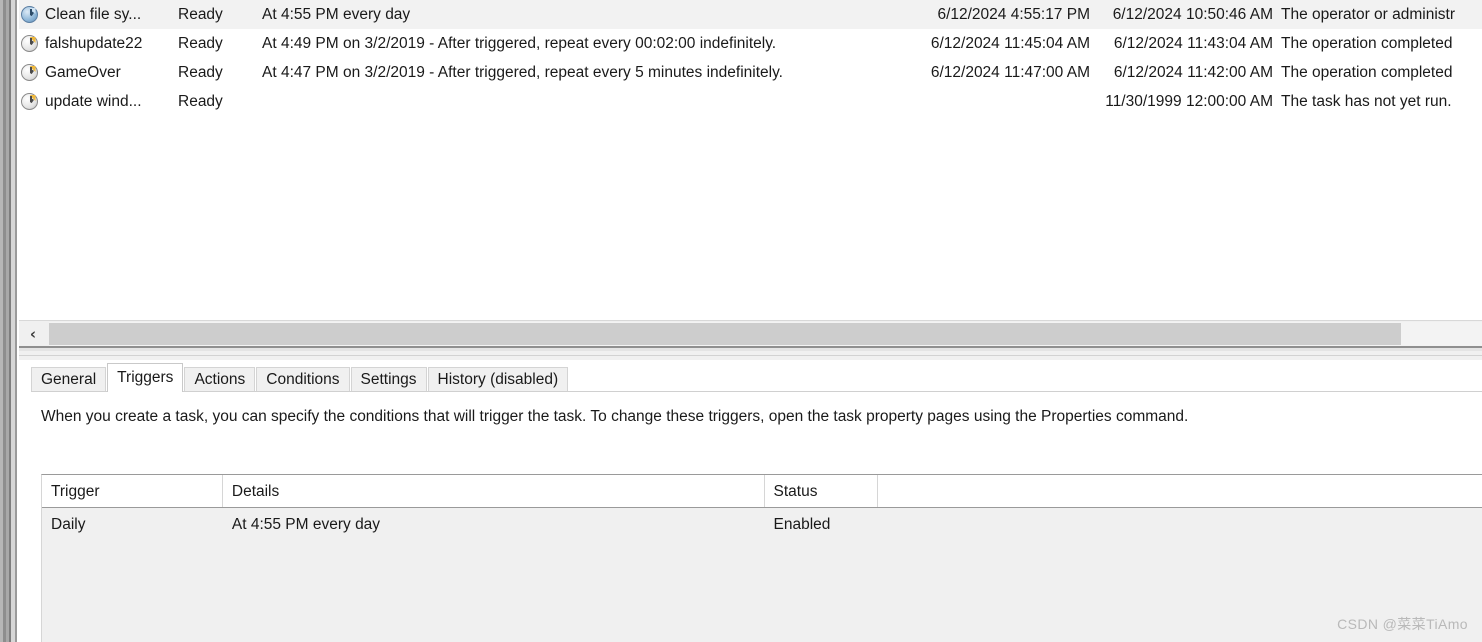 The image size is (1482, 642). Describe the element at coordinates (1402, 624) in the screenshot. I see `watermark: CSDN @菜菜TiAmo` at that location.